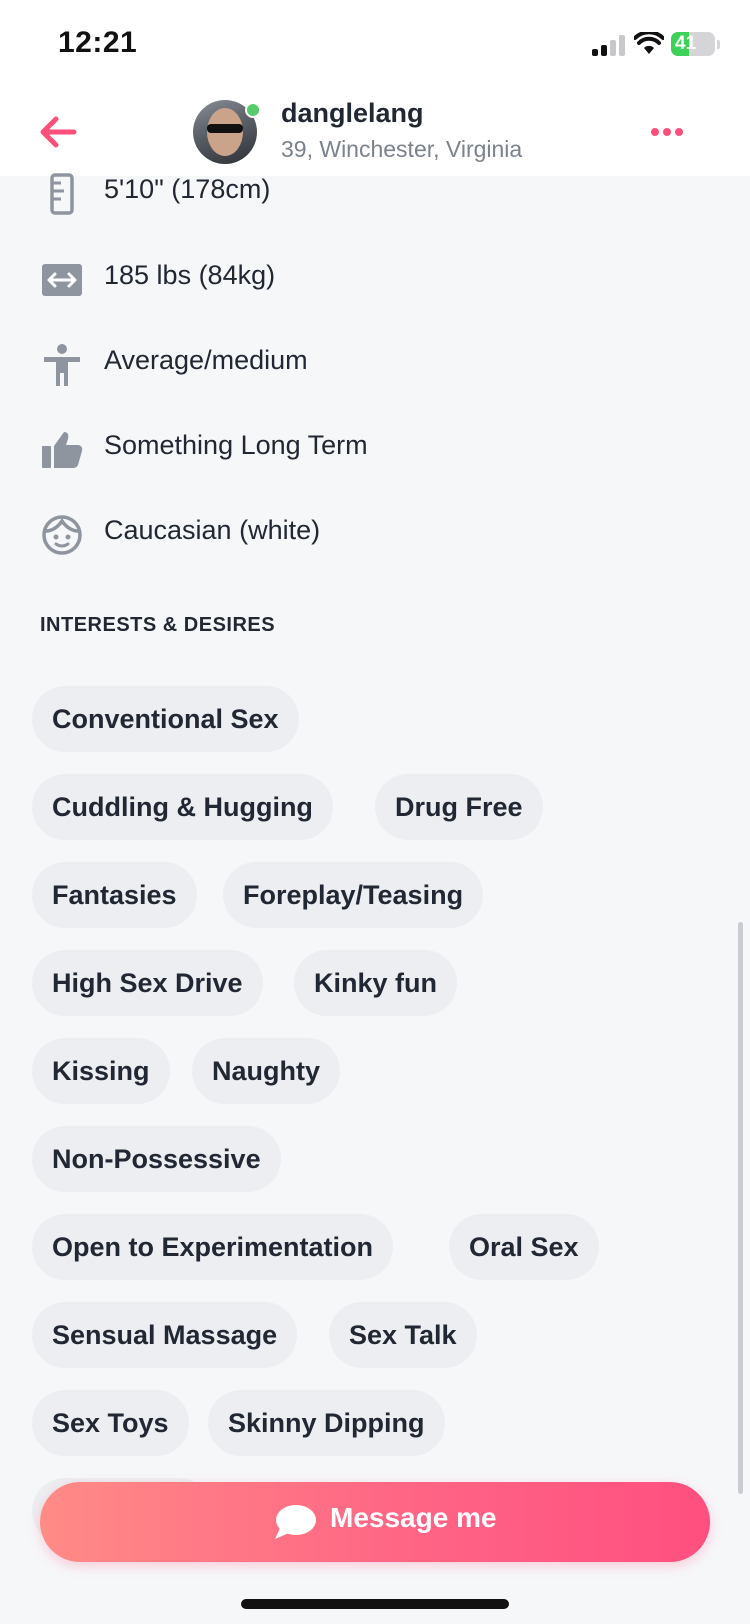  Describe the element at coordinates (360, 533) in the screenshot. I see `attribute-ethnicity: Caucasian (white)` at that location.